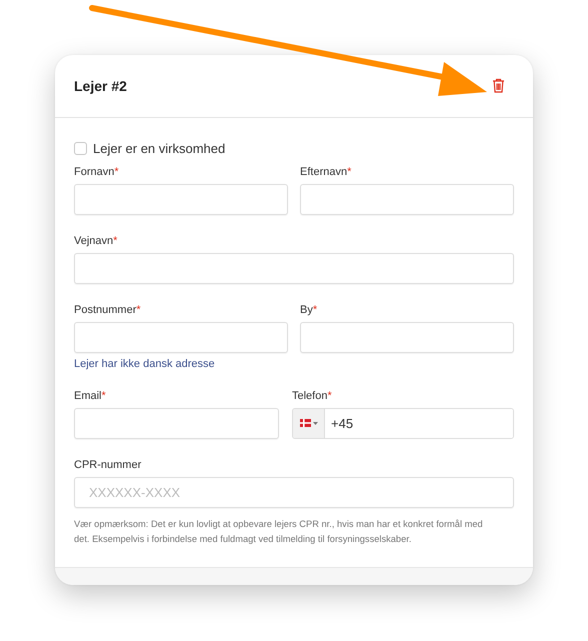 This screenshot has height=641, width=588. I want to click on field-label: By*, so click(309, 310).